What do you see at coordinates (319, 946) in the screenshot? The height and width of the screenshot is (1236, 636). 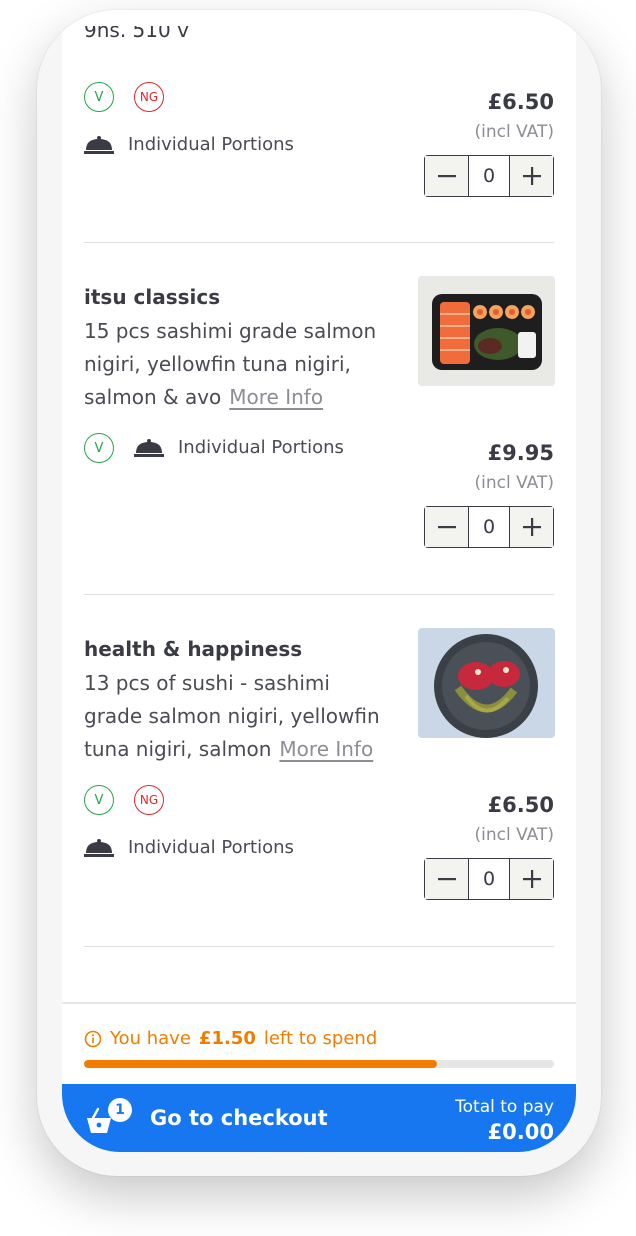 I see `item-divider` at bounding box center [319, 946].